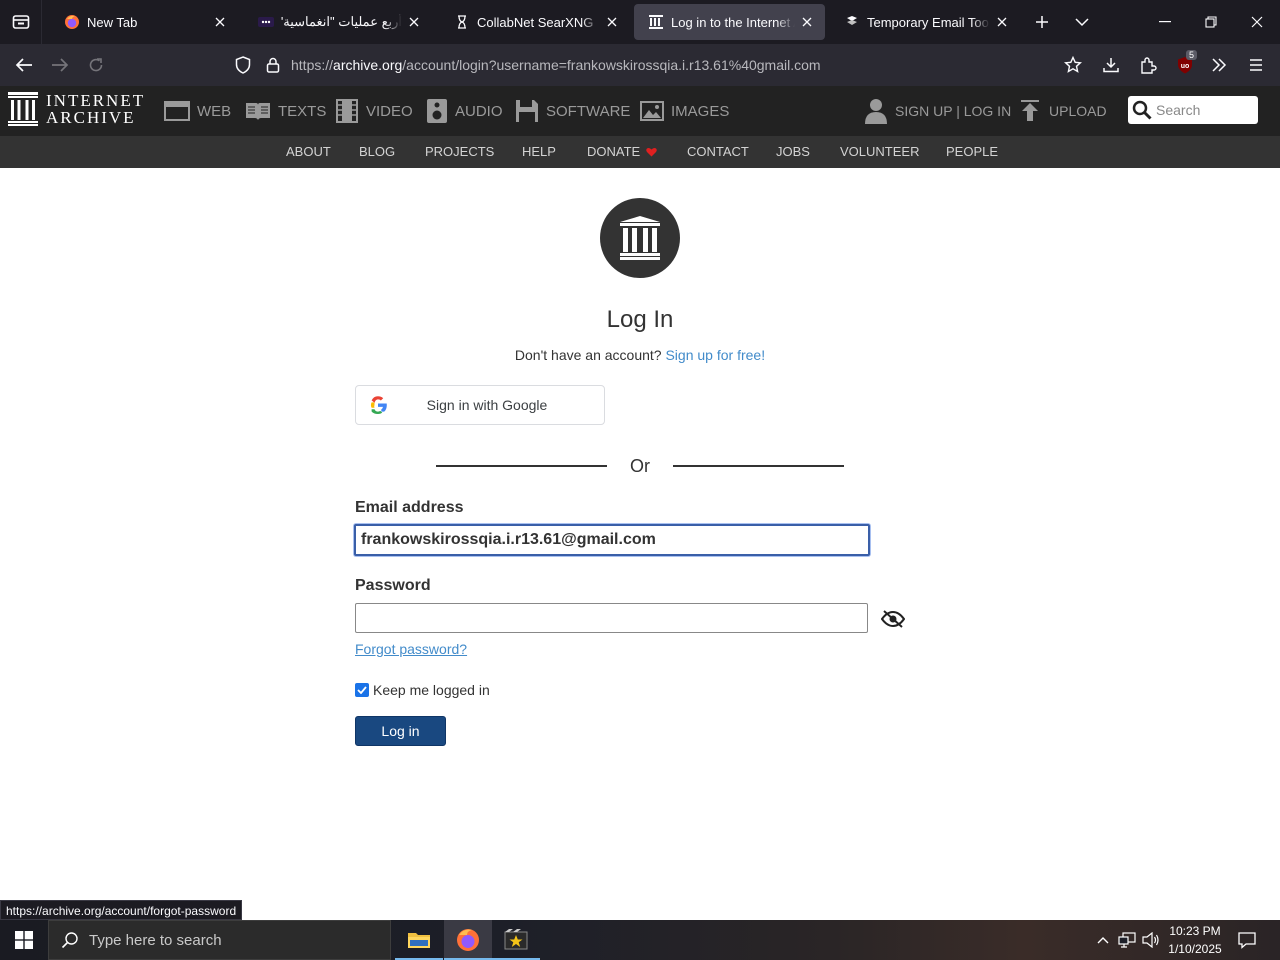  I want to click on windows-taskbar: Type here to search 10:23 PM 1/10/2025, so click(640, 940).